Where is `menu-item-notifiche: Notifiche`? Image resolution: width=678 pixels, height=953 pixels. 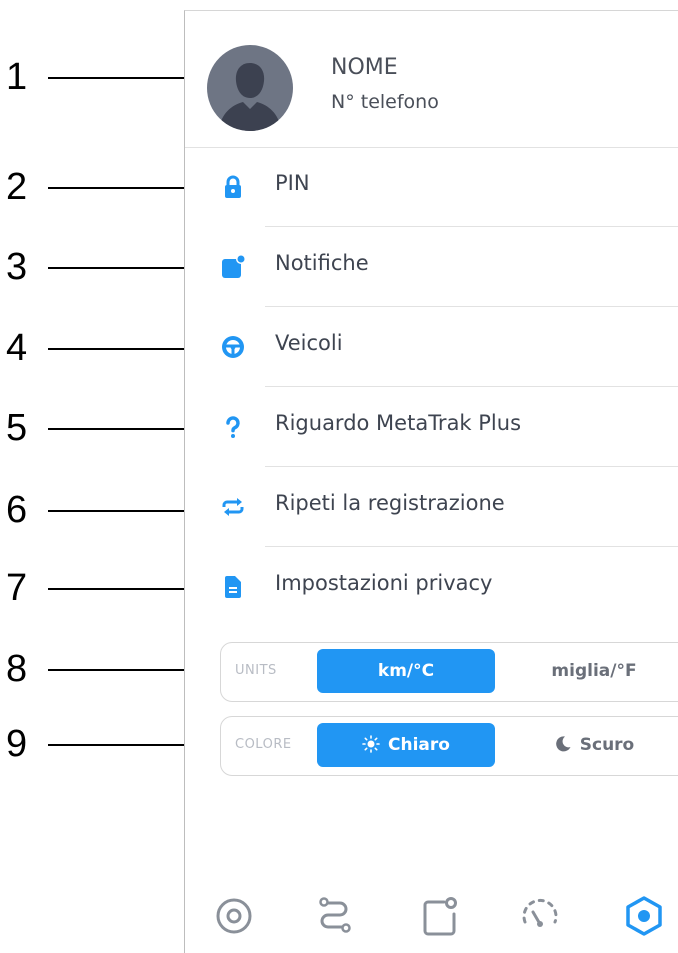 menu-item-notifiche: Notifiche is located at coordinates (431, 267).